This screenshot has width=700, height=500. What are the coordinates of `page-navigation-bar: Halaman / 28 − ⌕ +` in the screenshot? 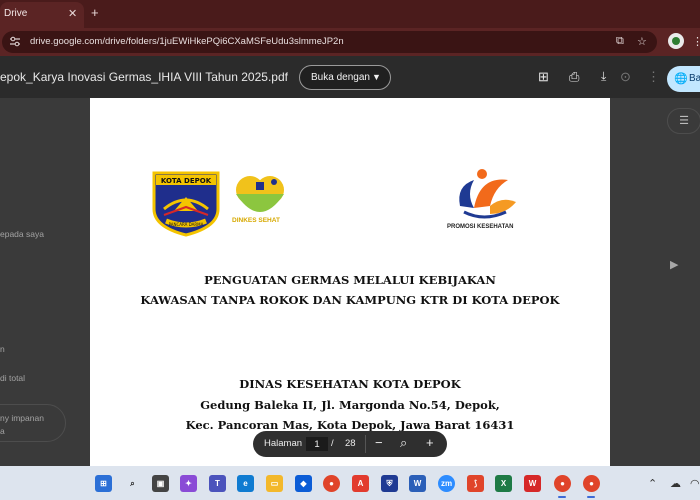 It's located at (350, 444).